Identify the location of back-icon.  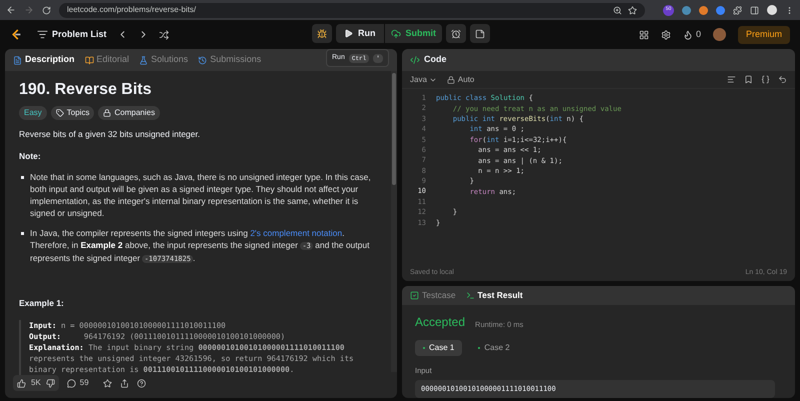
(11, 10).